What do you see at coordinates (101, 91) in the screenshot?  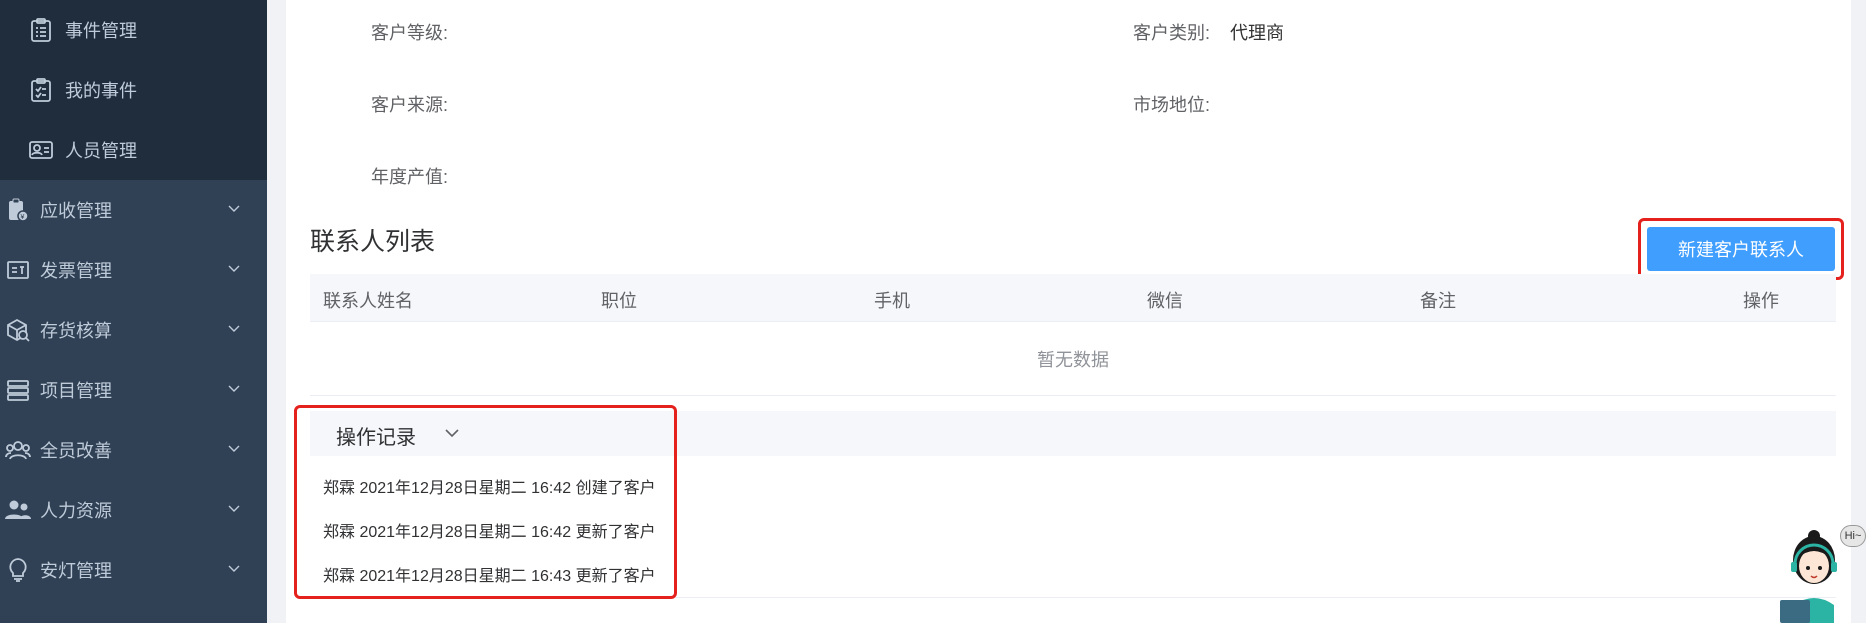 I see `sidebar-item-label: 我的事件` at bounding box center [101, 91].